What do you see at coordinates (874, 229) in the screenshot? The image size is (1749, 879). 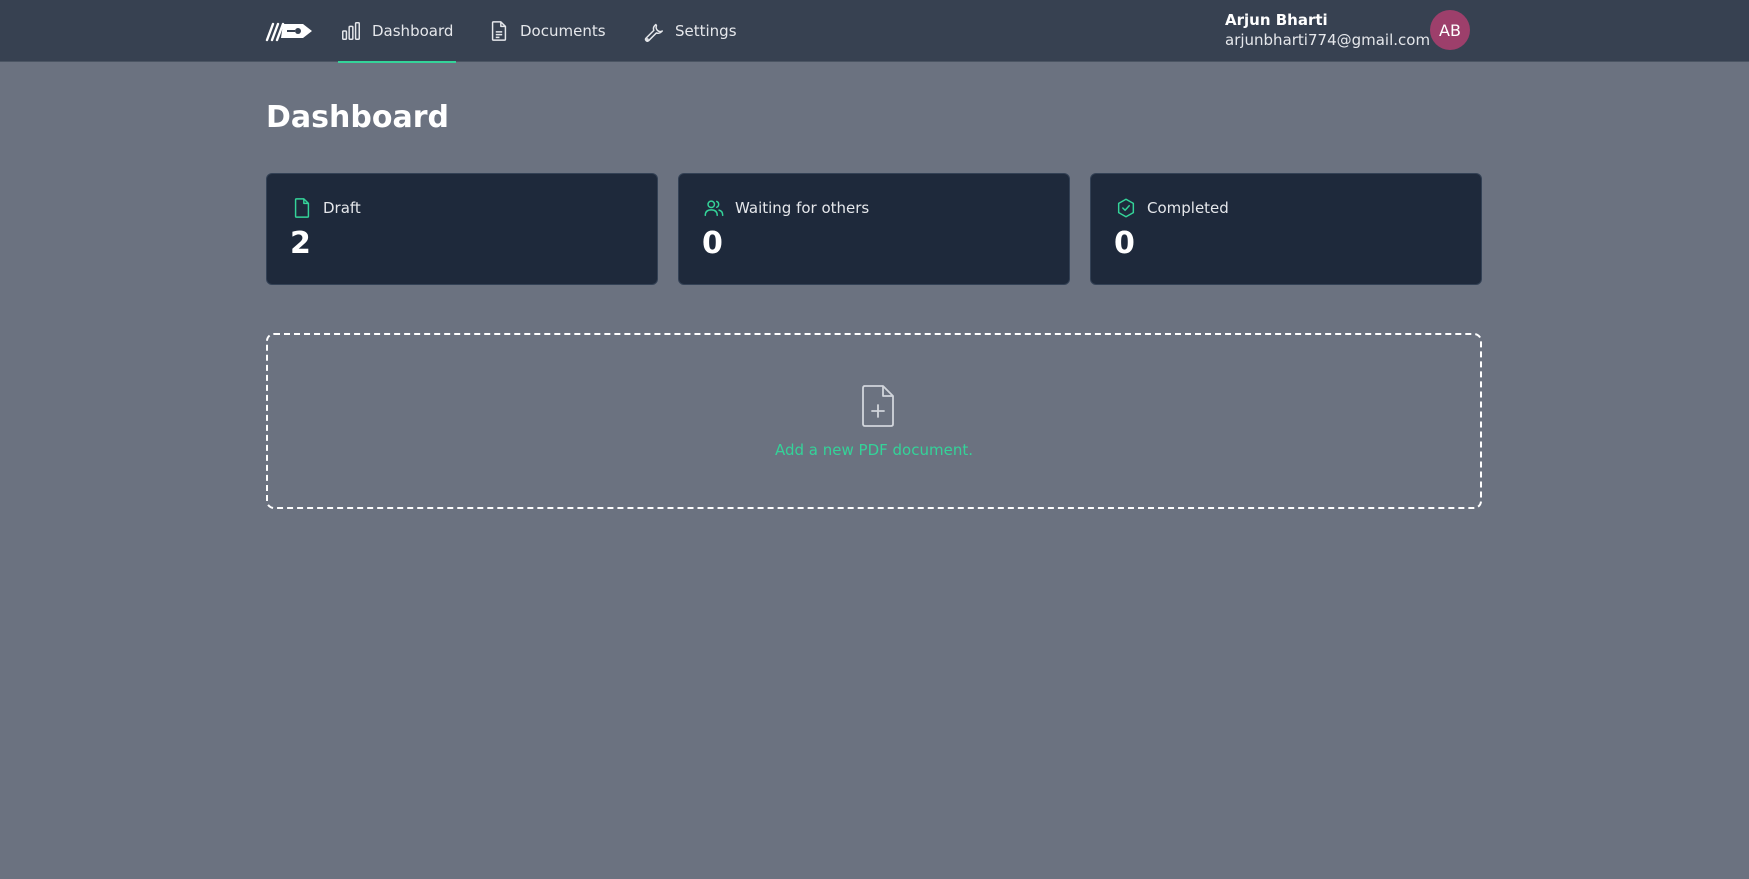 I see `stat-card-waiting: Waiting for others 0` at bounding box center [874, 229].